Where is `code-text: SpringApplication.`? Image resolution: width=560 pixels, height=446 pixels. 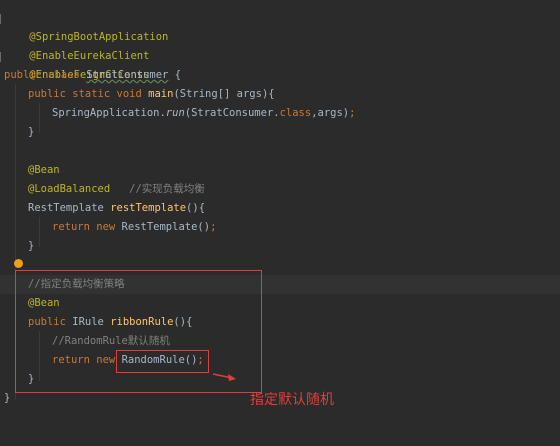
code-text: SpringApplication. is located at coordinates (109, 113).